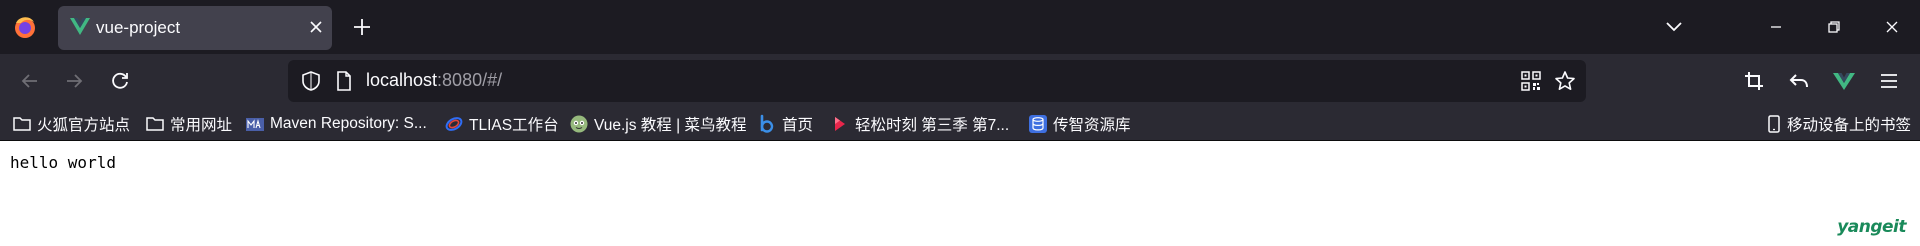  Describe the element at coordinates (1889, 81) in the screenshot. I see `hamburger-menu-icon` at that location.